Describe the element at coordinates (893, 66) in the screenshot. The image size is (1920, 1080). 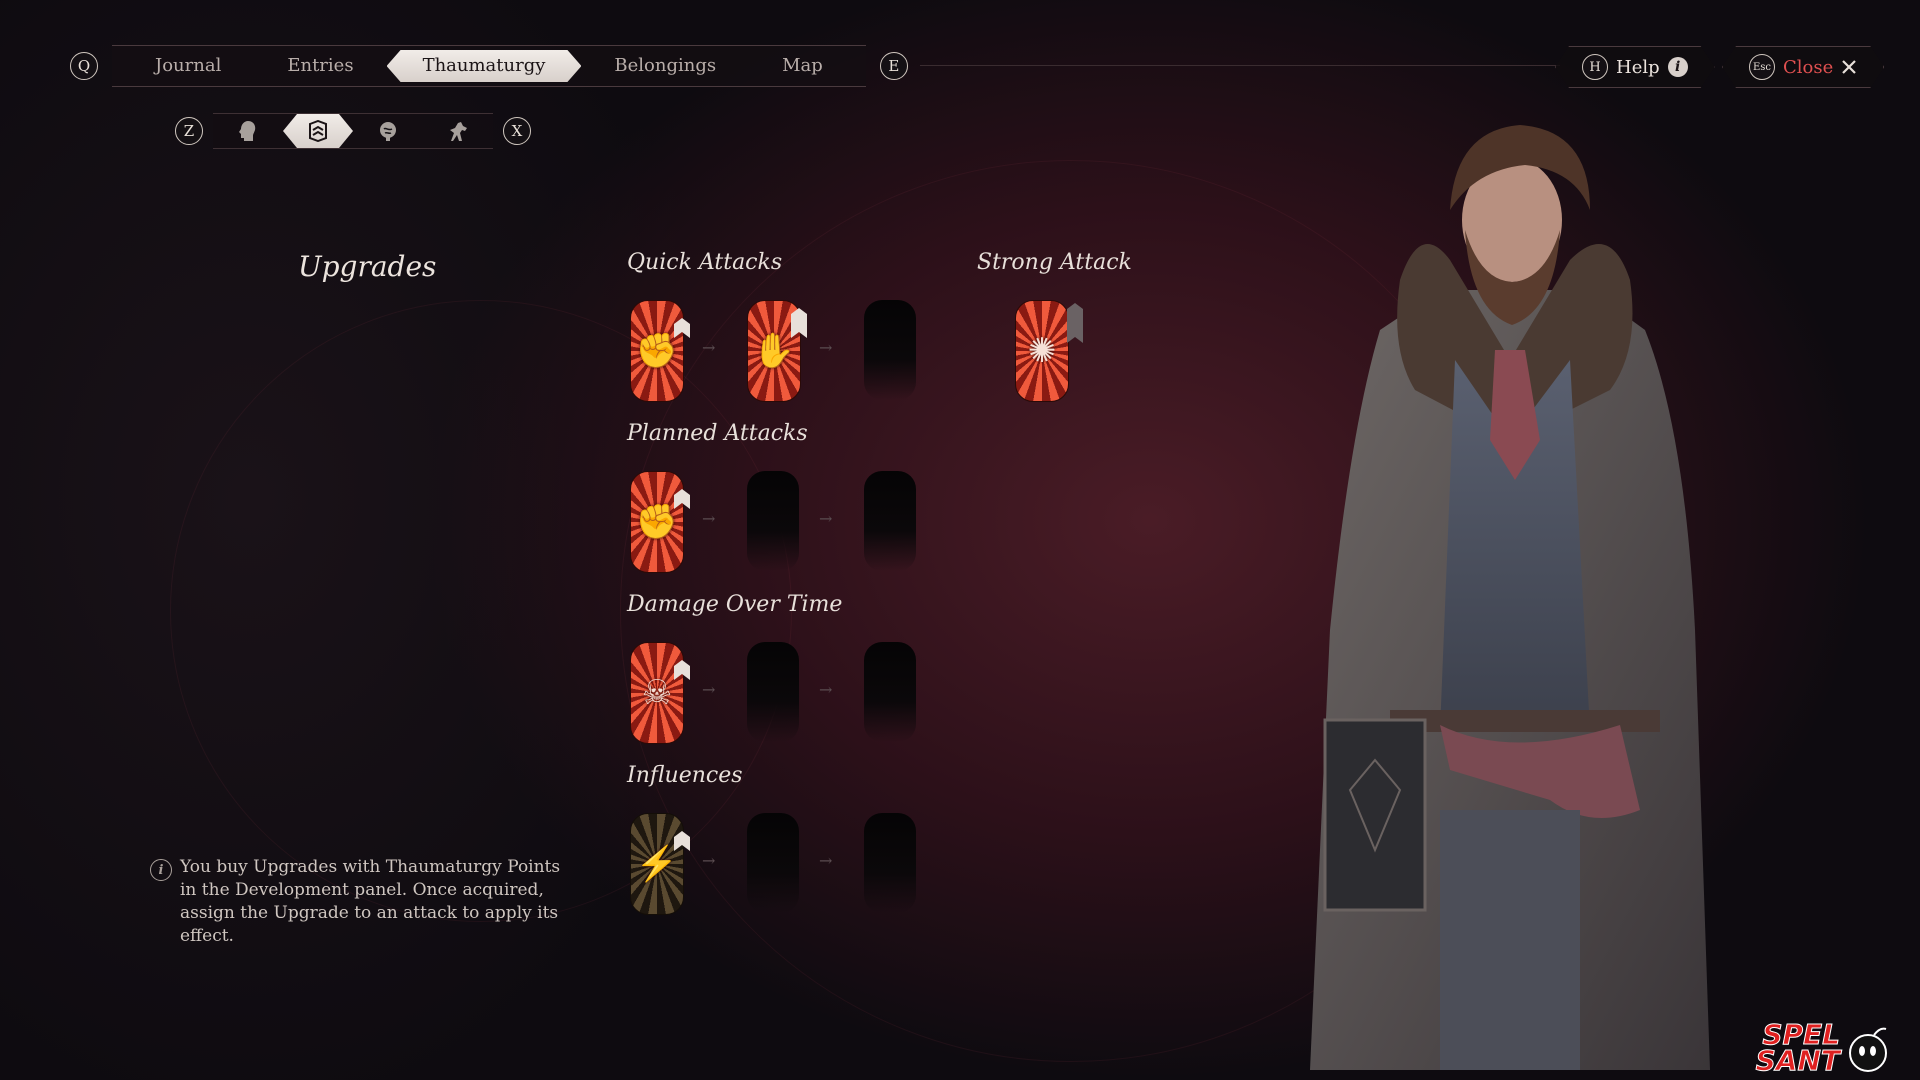
I see `next-tab-key: E` at that location.